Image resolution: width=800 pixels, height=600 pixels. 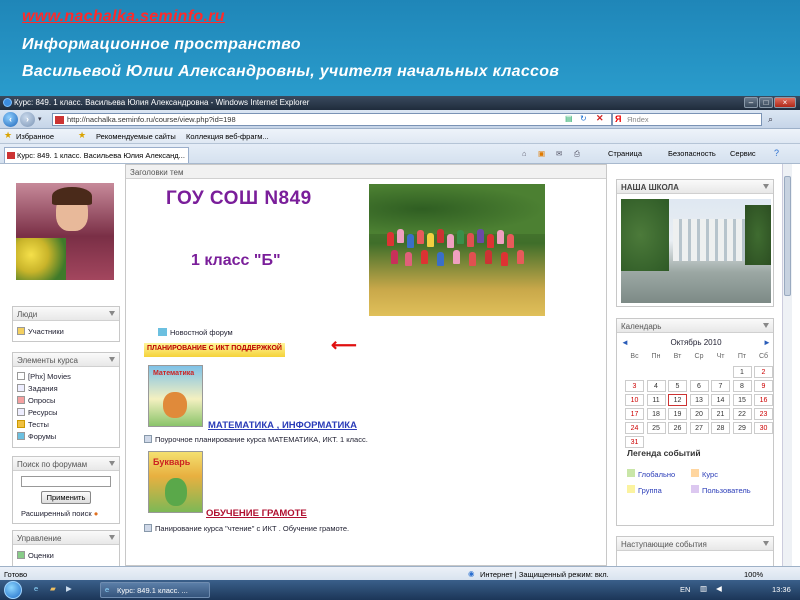 What do you see at coordinates (600, 118) in the screenshot?
I see `stop-icon: ✕` at bounding box center [600, 118].